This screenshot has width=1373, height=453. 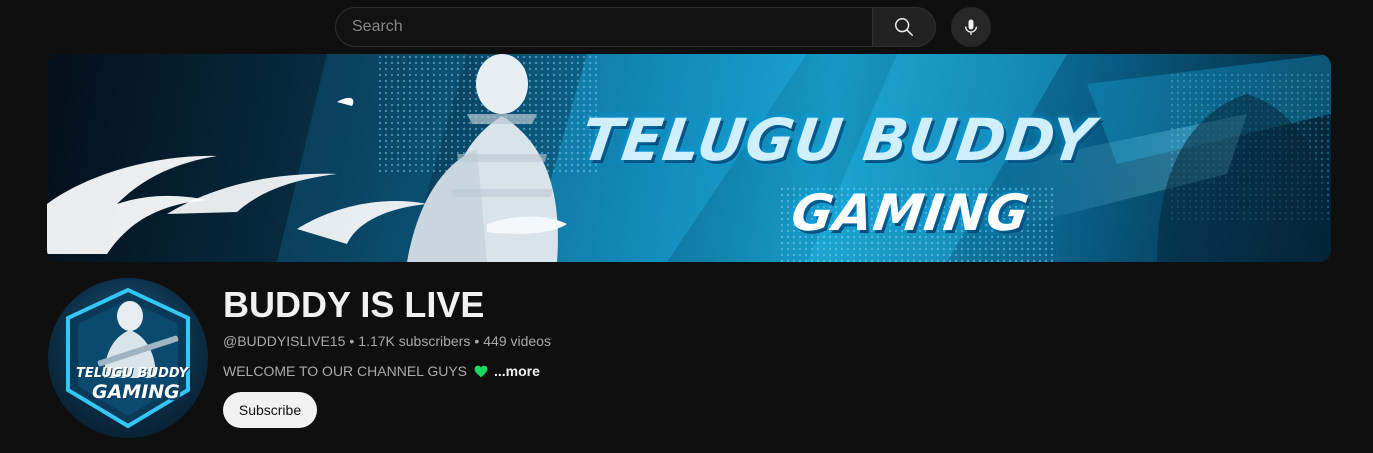 I want to click on avatar-text-line1: TELUGU BUDDY, so click(x=132, y=373).